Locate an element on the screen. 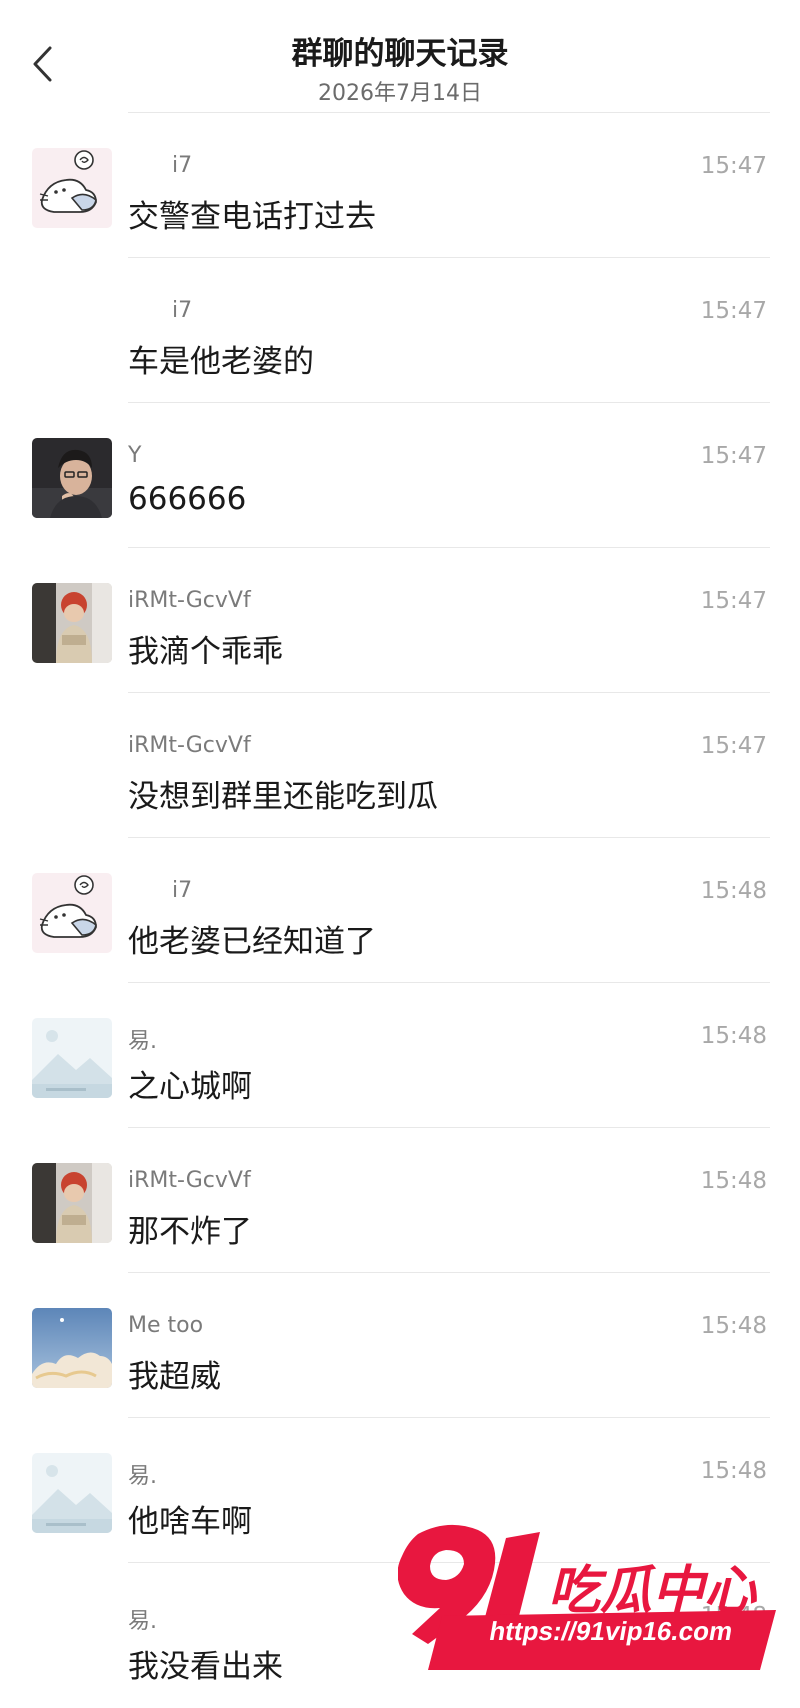 This screenshot has height=1708, width=800. message-item: iRMt-GcvVf 15:47 没想到群里还能吃到瓜 is located at coordinates (400, 765).